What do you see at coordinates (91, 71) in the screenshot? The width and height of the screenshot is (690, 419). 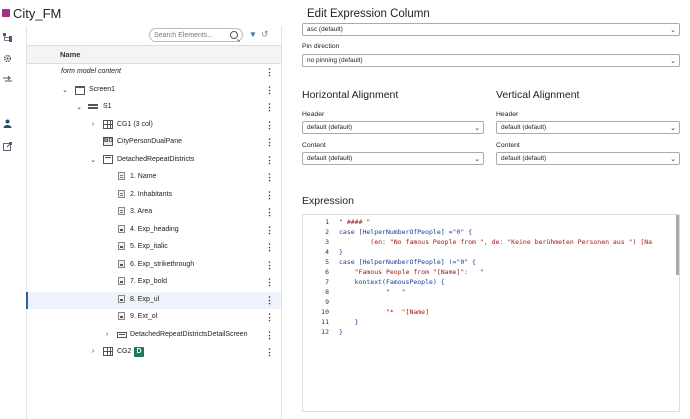 I see `tree-row-label: form model content` at bounding box center [91, 71].